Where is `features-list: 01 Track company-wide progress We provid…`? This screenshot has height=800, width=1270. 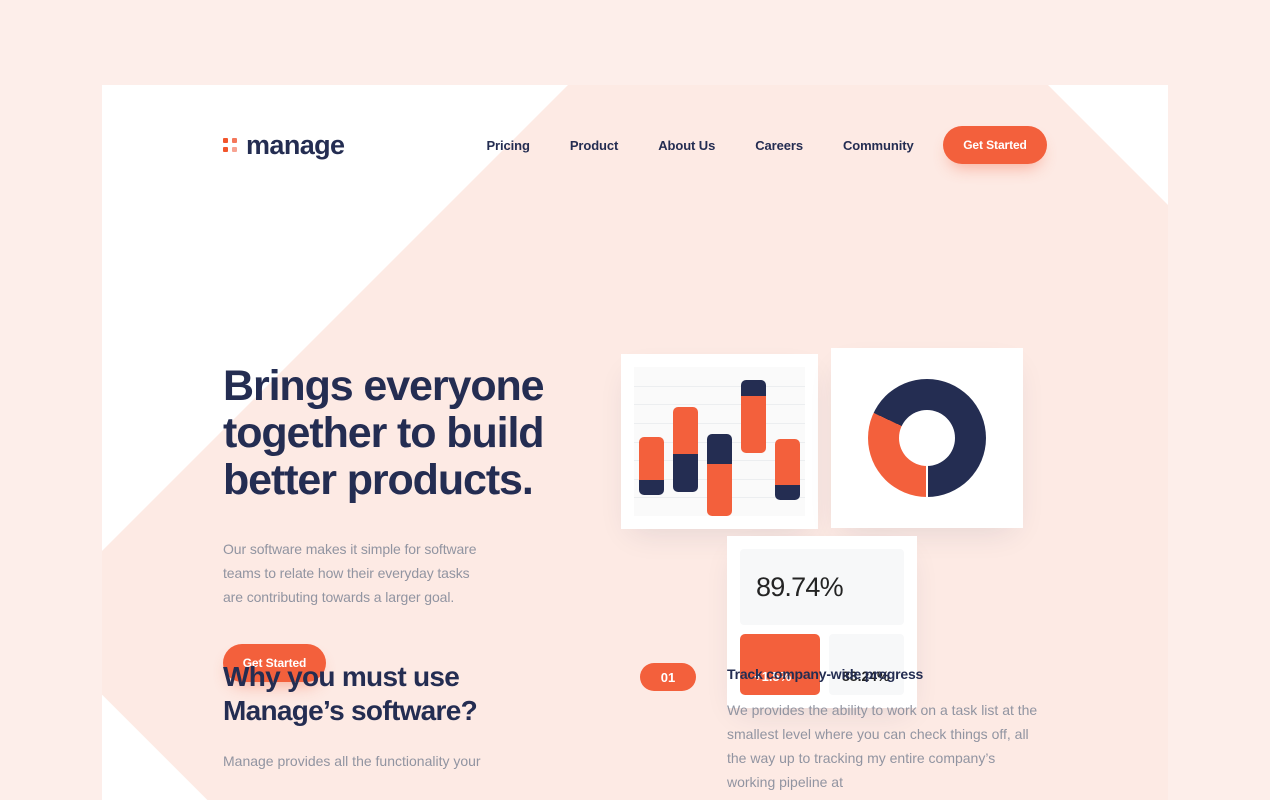 features-list: 01 Track company-wide progress We provid… is located at coordinates (805, 727).